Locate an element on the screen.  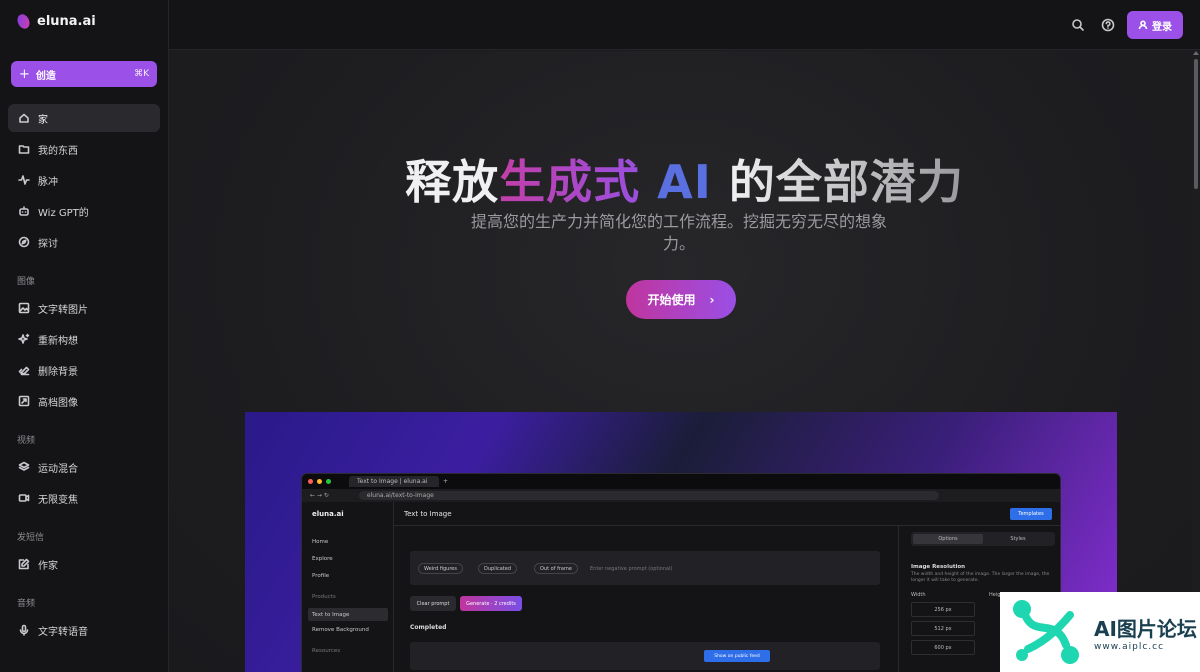
section-label-text: 发短信 is located at coordinates (31, 538).